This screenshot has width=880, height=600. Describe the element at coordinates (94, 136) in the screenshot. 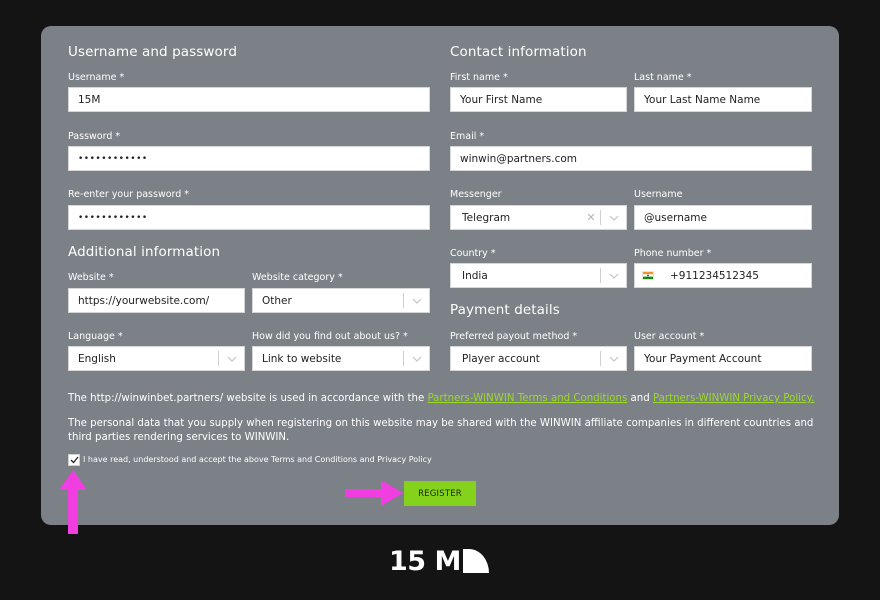

I see `password-label: Password *` at that location.